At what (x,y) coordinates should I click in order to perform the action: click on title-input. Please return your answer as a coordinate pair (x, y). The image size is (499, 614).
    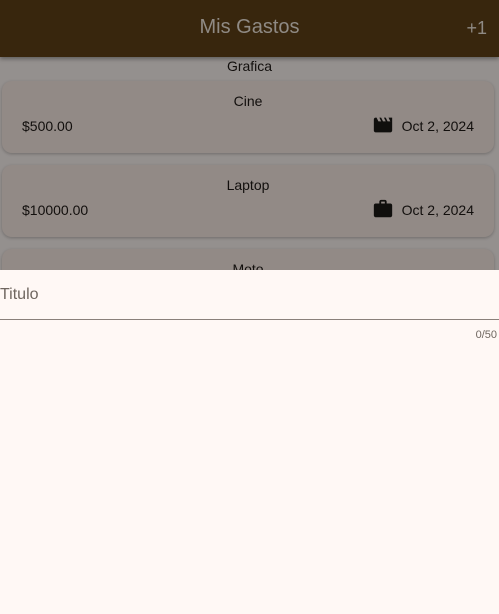
    Looking at the image, I should click on (249, 295).